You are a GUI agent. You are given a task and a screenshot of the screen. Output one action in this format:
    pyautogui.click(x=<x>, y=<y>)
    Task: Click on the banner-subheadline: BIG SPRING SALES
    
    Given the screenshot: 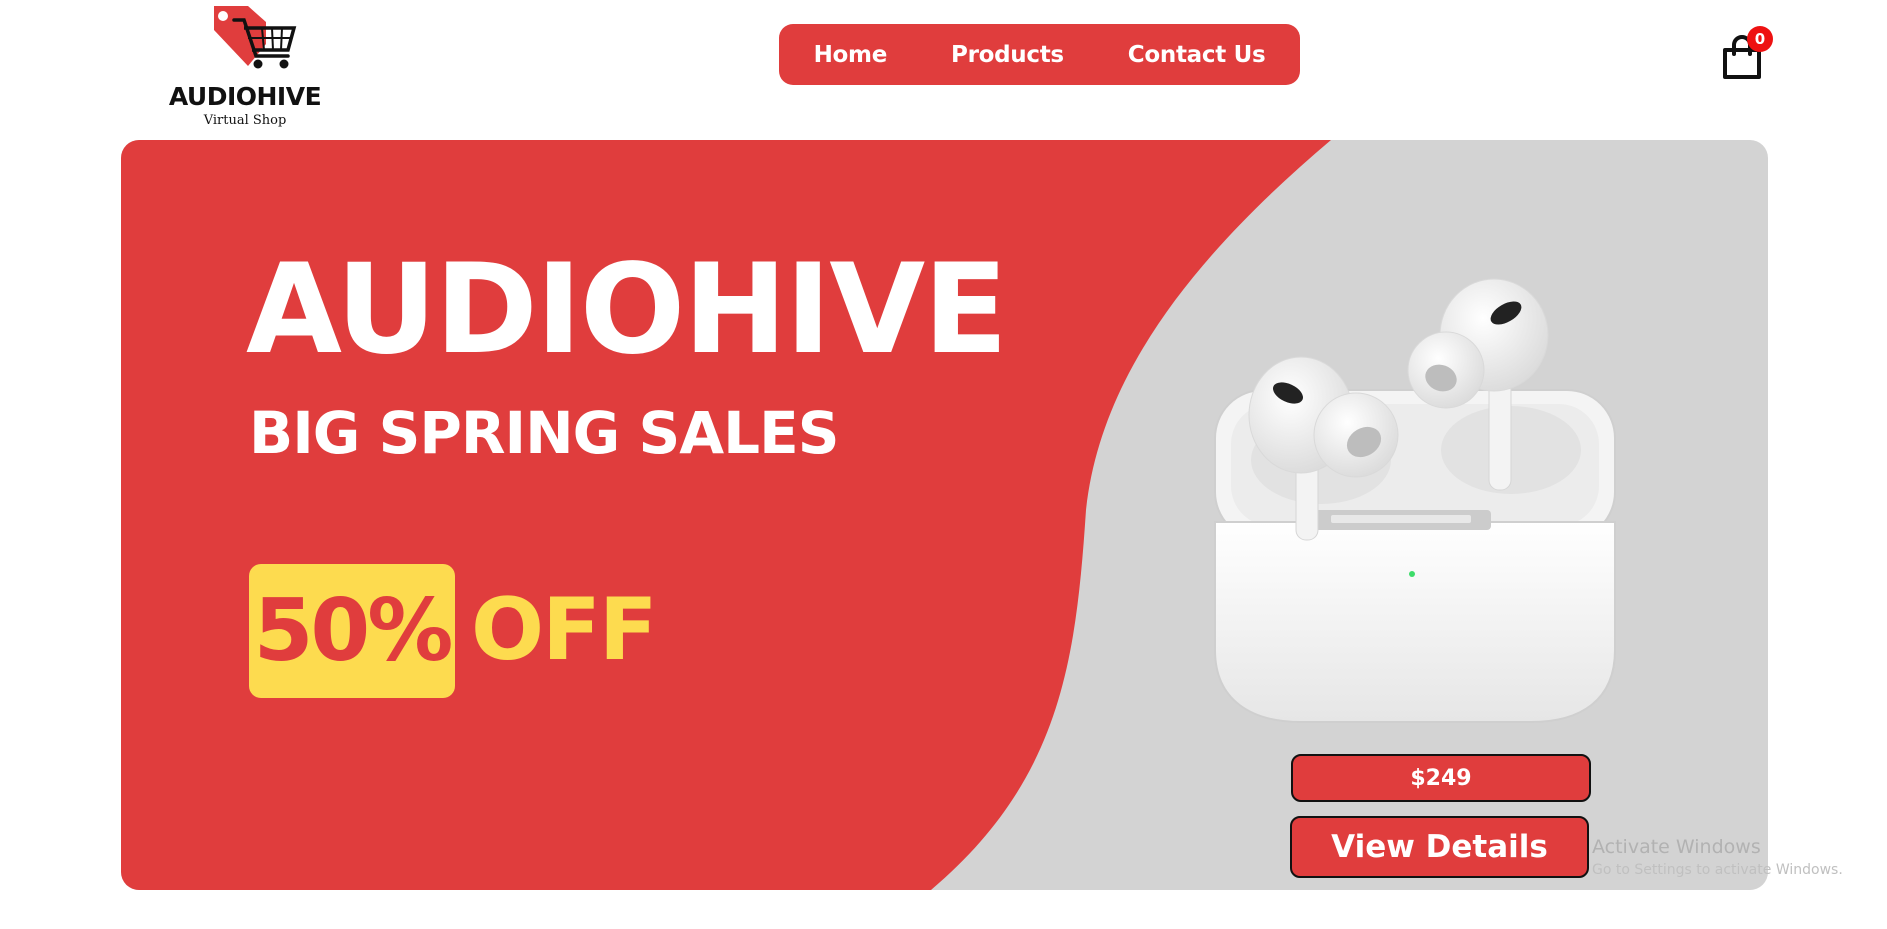 What is the action you would take?
    pyautogui.click(x=544, y=433)
    